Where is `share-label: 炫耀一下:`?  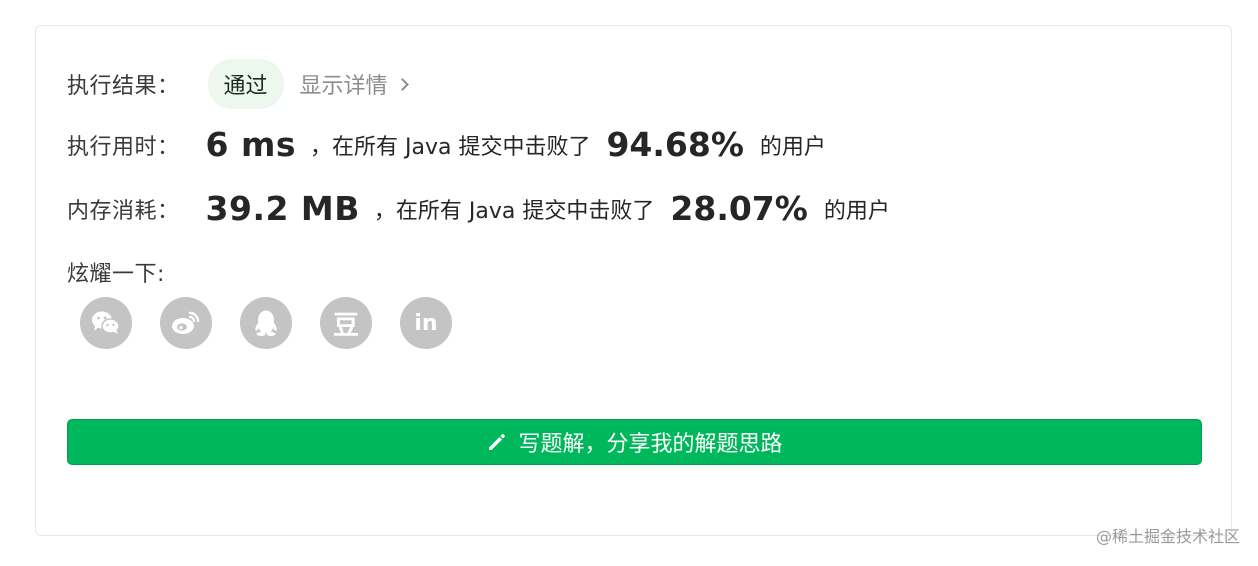 share-label: 炫耀一下: is located at coordinates (116, 274).